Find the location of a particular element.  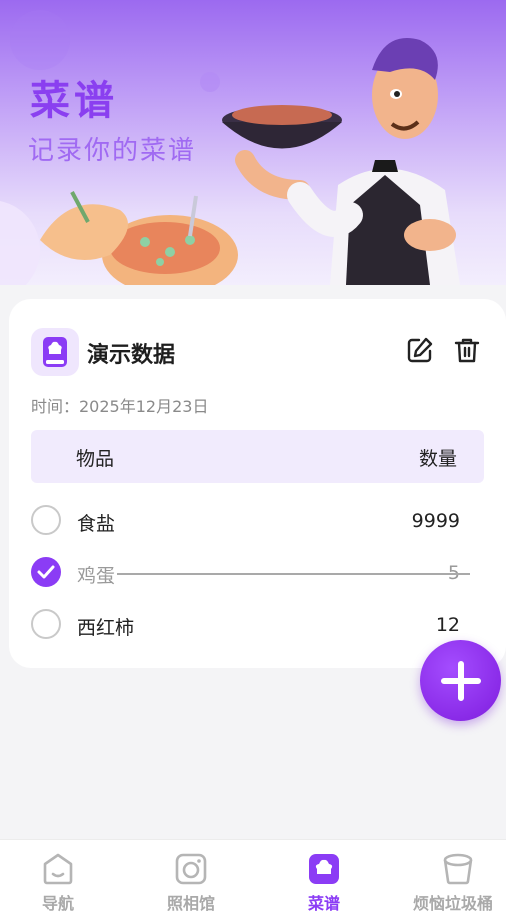

list-item: 食盐 9999 is located at coordinates (257, 520).